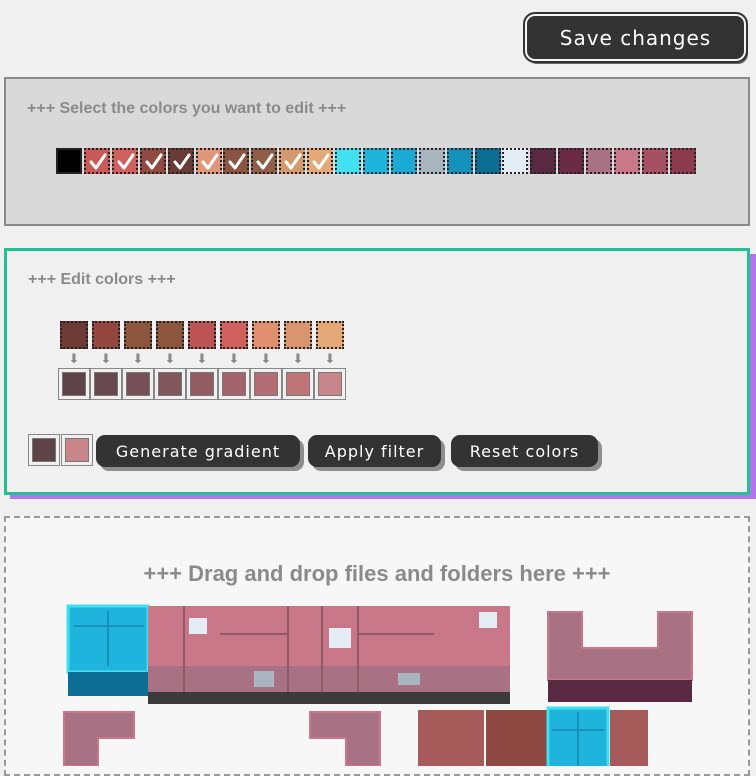 The image size is (756, 776). I want to click on gradient-end-swatch, so click(77, 450).